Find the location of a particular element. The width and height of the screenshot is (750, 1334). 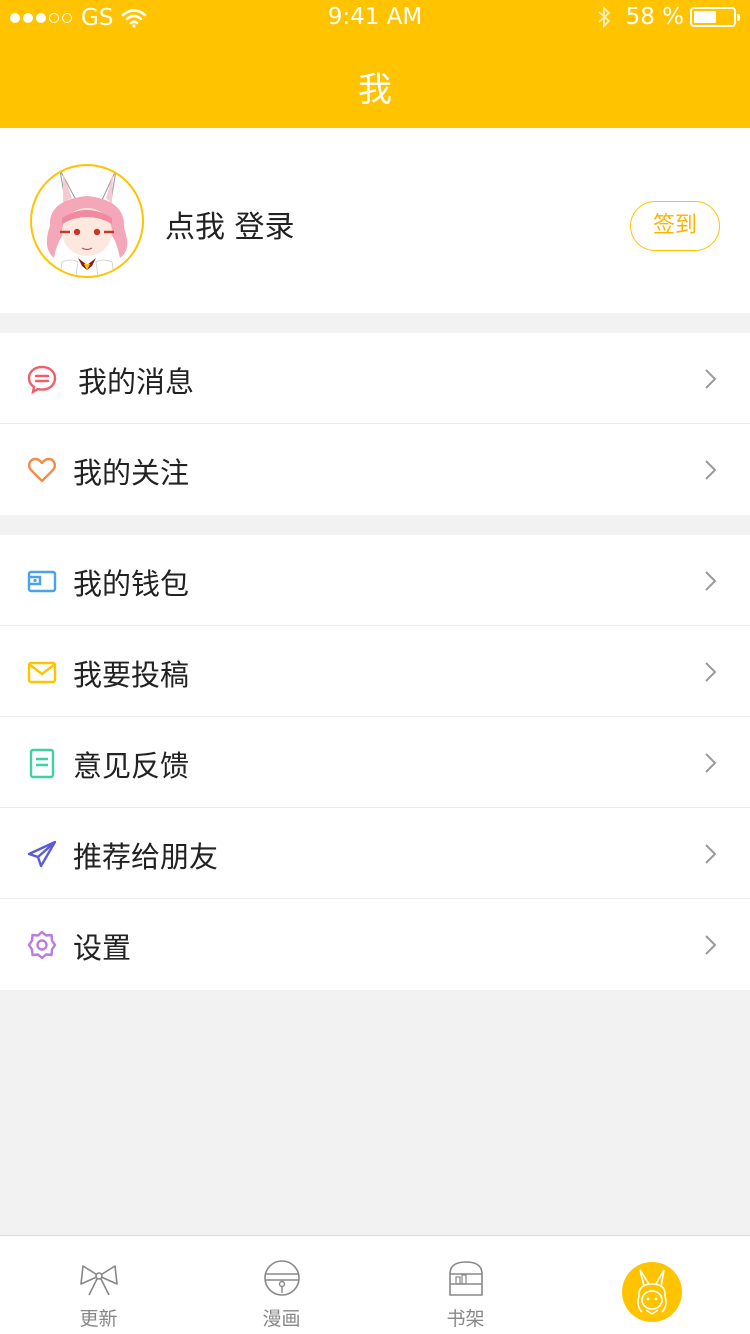

battery-percent: 58 % is located at coordinates (654, 17).